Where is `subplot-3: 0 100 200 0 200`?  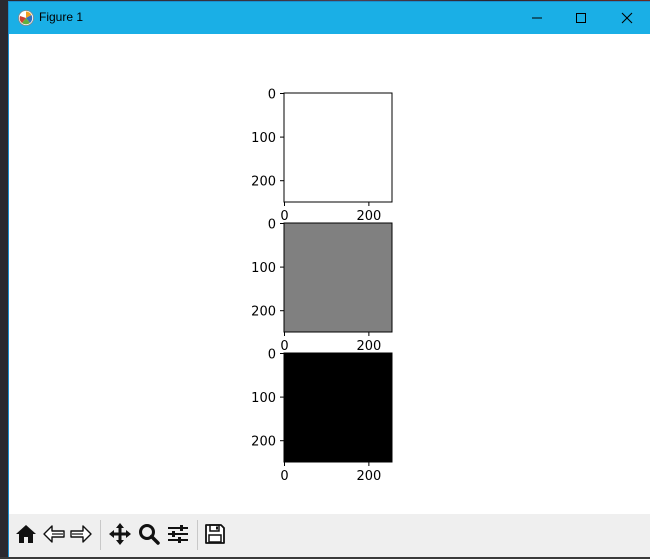
subplot-3: 0 100 200 0 200 is located at coordinates (322, 416).